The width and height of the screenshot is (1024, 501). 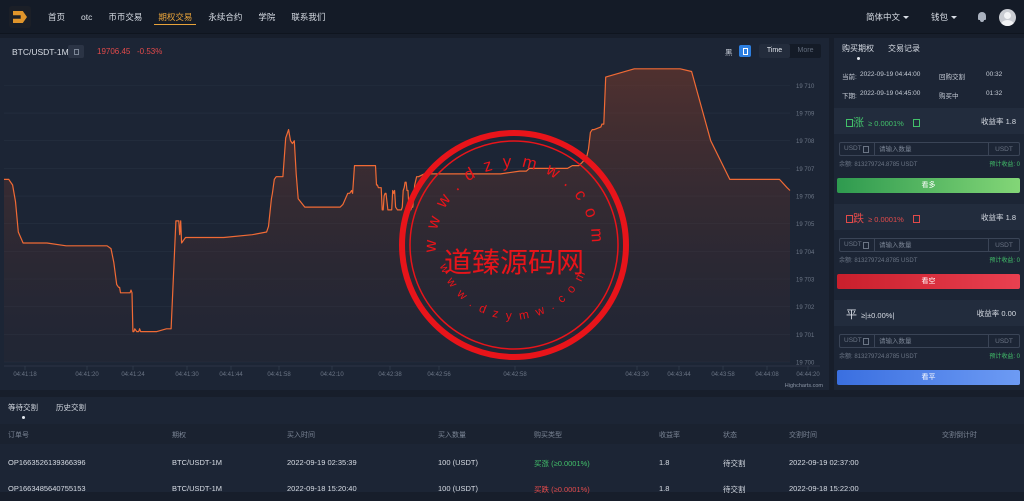 I want to click on side-sign: 跌, so click(x=858, y=219).